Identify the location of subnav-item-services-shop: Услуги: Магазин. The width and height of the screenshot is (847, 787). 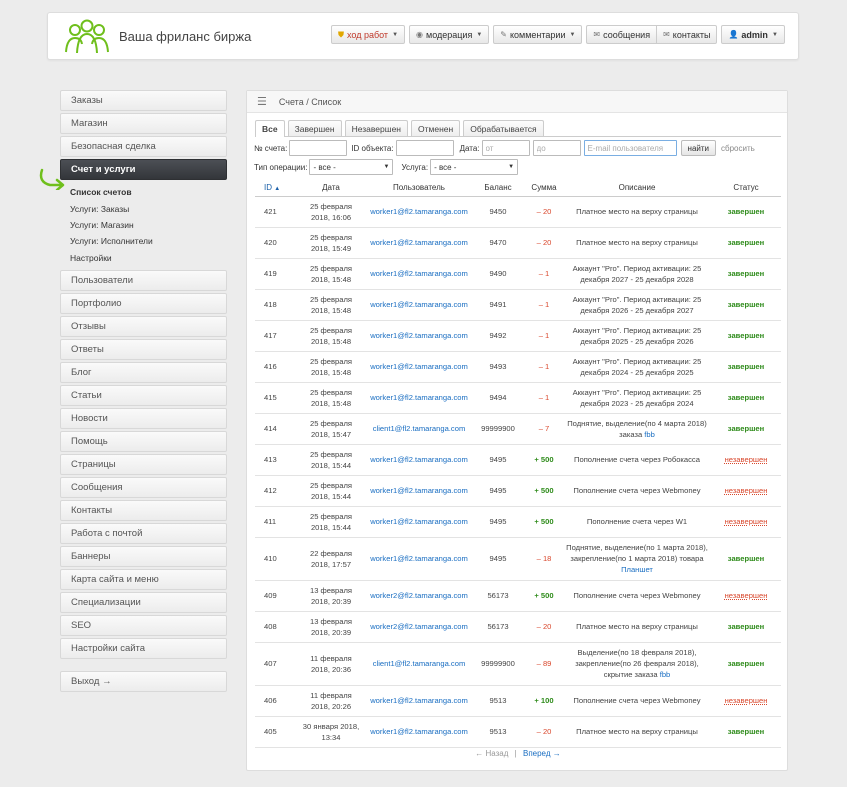
(148, 225).